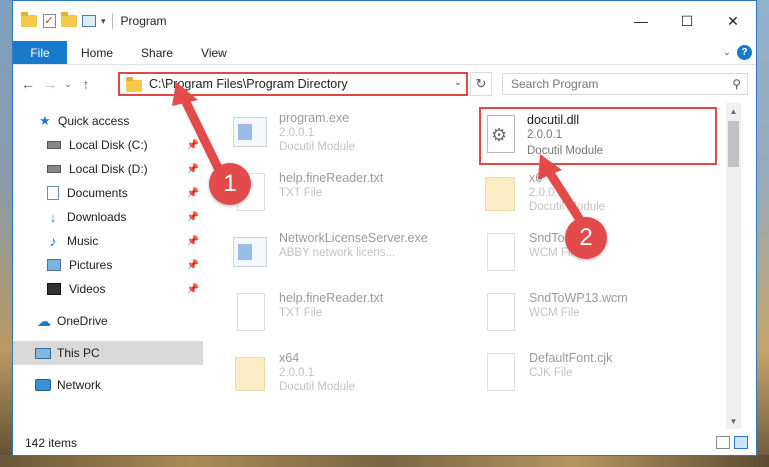 This screenshot has width=769, height=467. What do you see at coordinates (733, 111) in the screenshot?
I see `scroll-up-arrow-icon: ▲` at bounding box center [733, 111].